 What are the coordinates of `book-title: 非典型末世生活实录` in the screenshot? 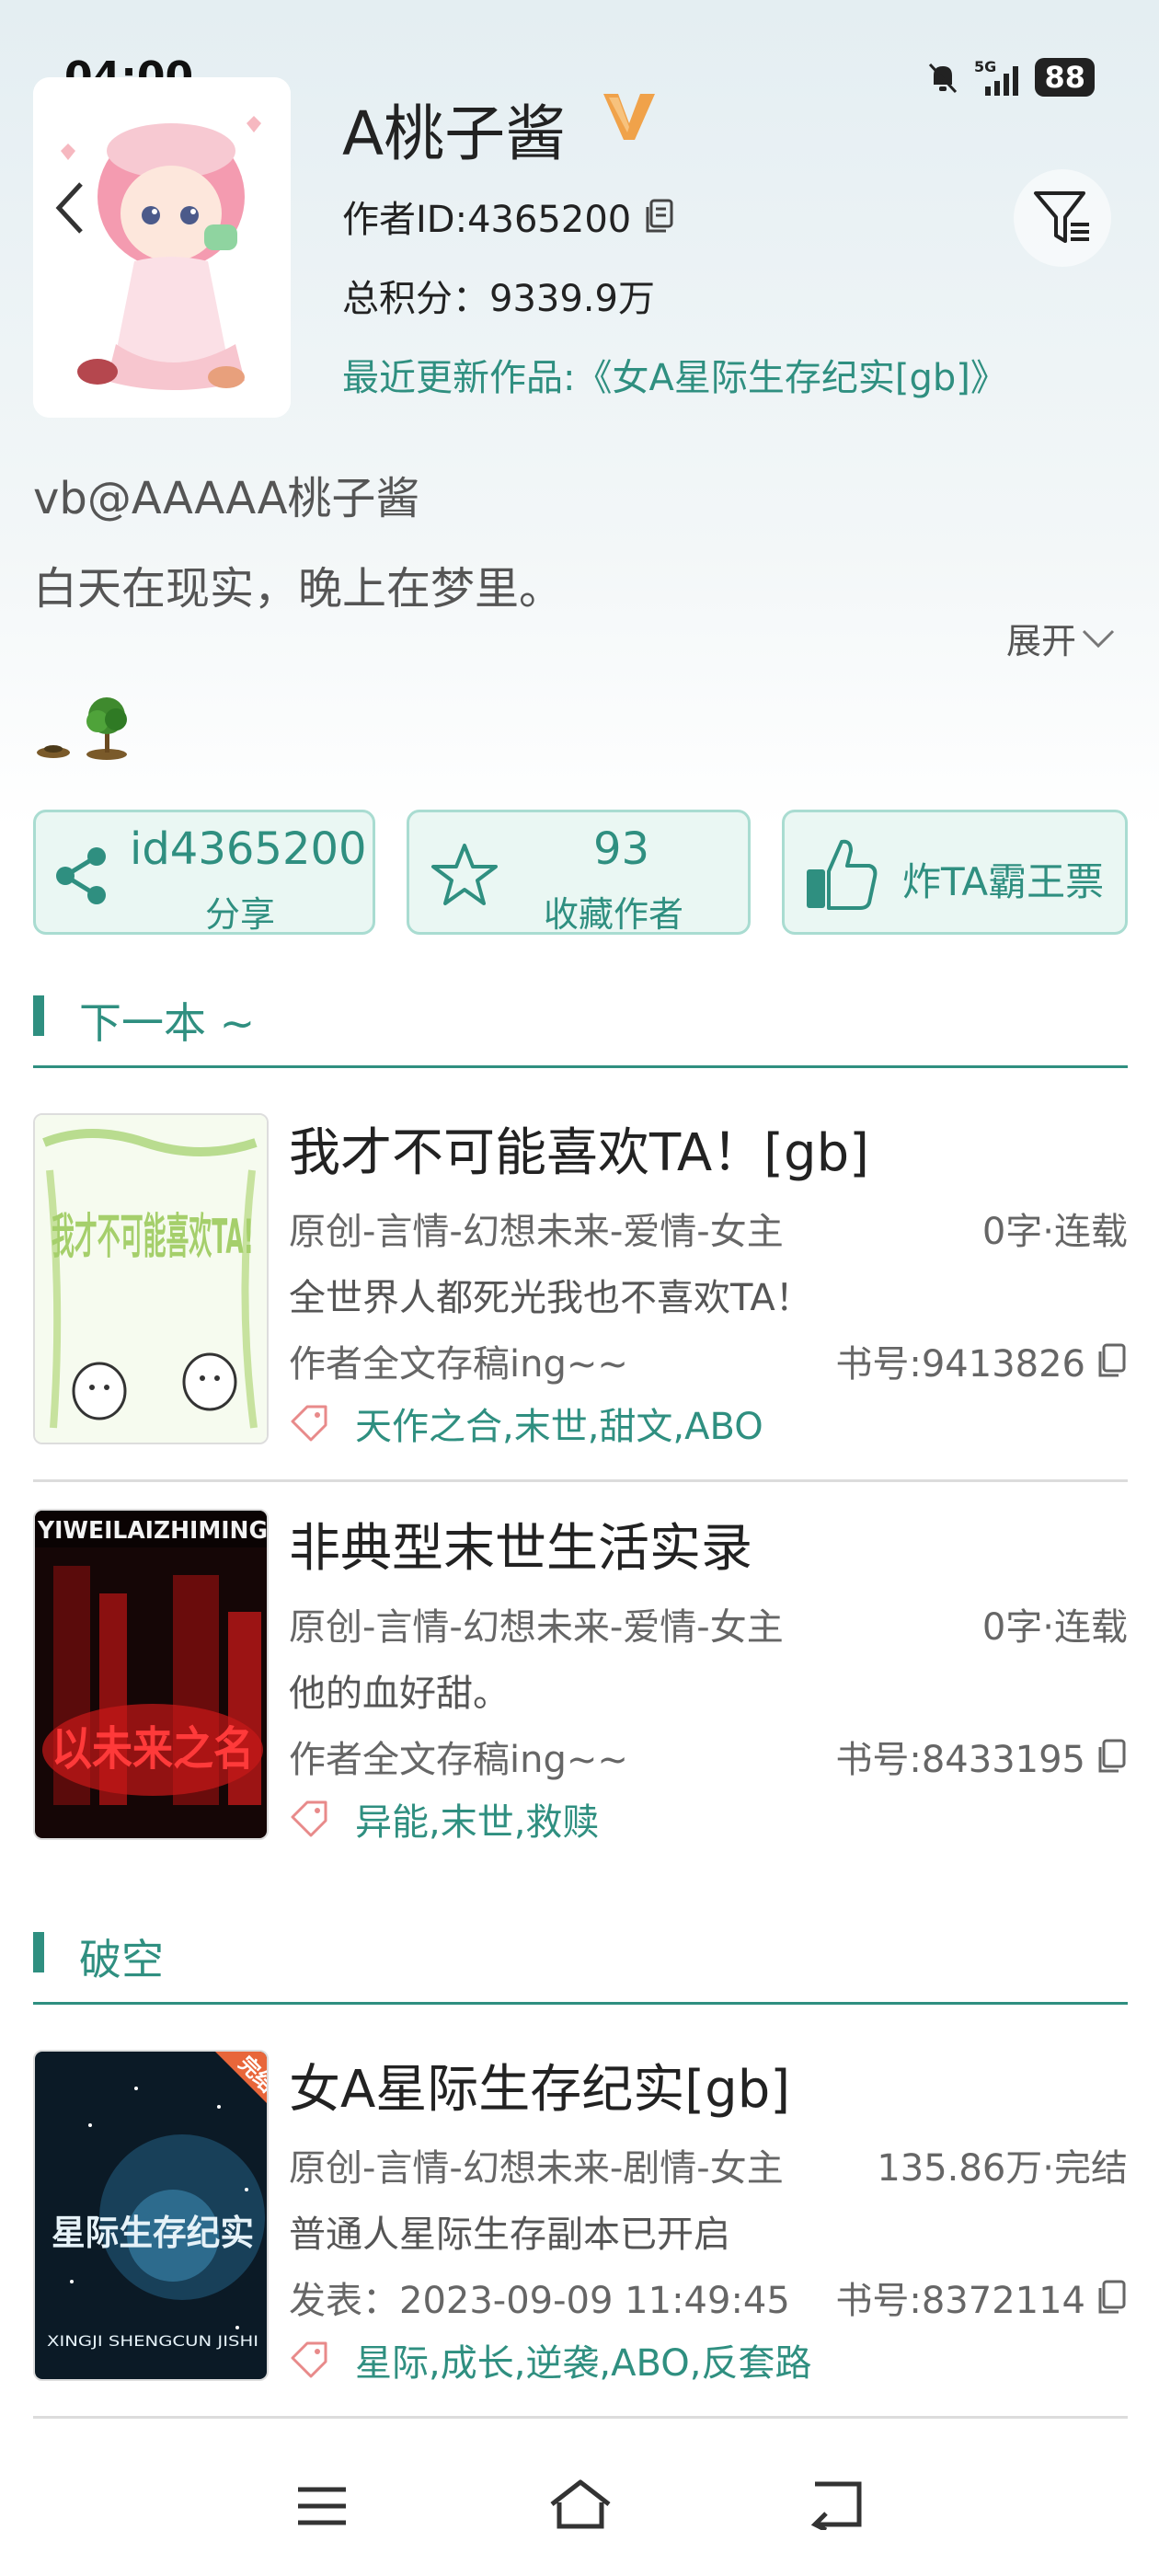 It's located at (520, 1544).